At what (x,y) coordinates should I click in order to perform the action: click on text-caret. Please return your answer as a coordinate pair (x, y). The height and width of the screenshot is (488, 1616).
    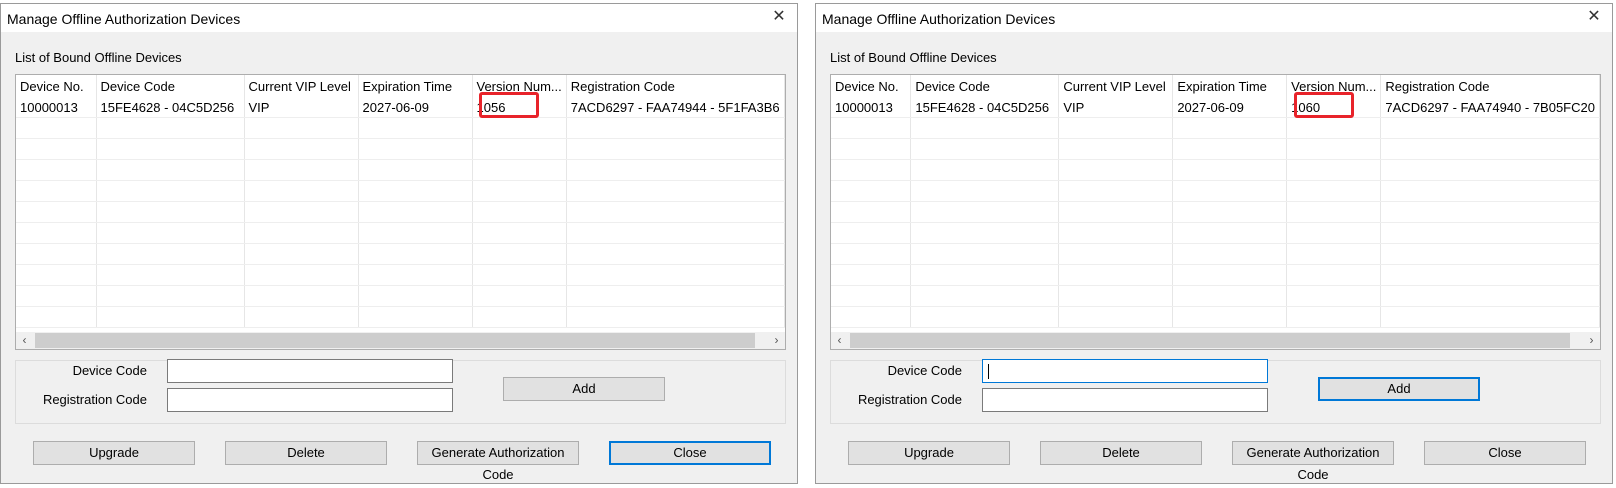
    Looking at the image, I should click on (988, 371).